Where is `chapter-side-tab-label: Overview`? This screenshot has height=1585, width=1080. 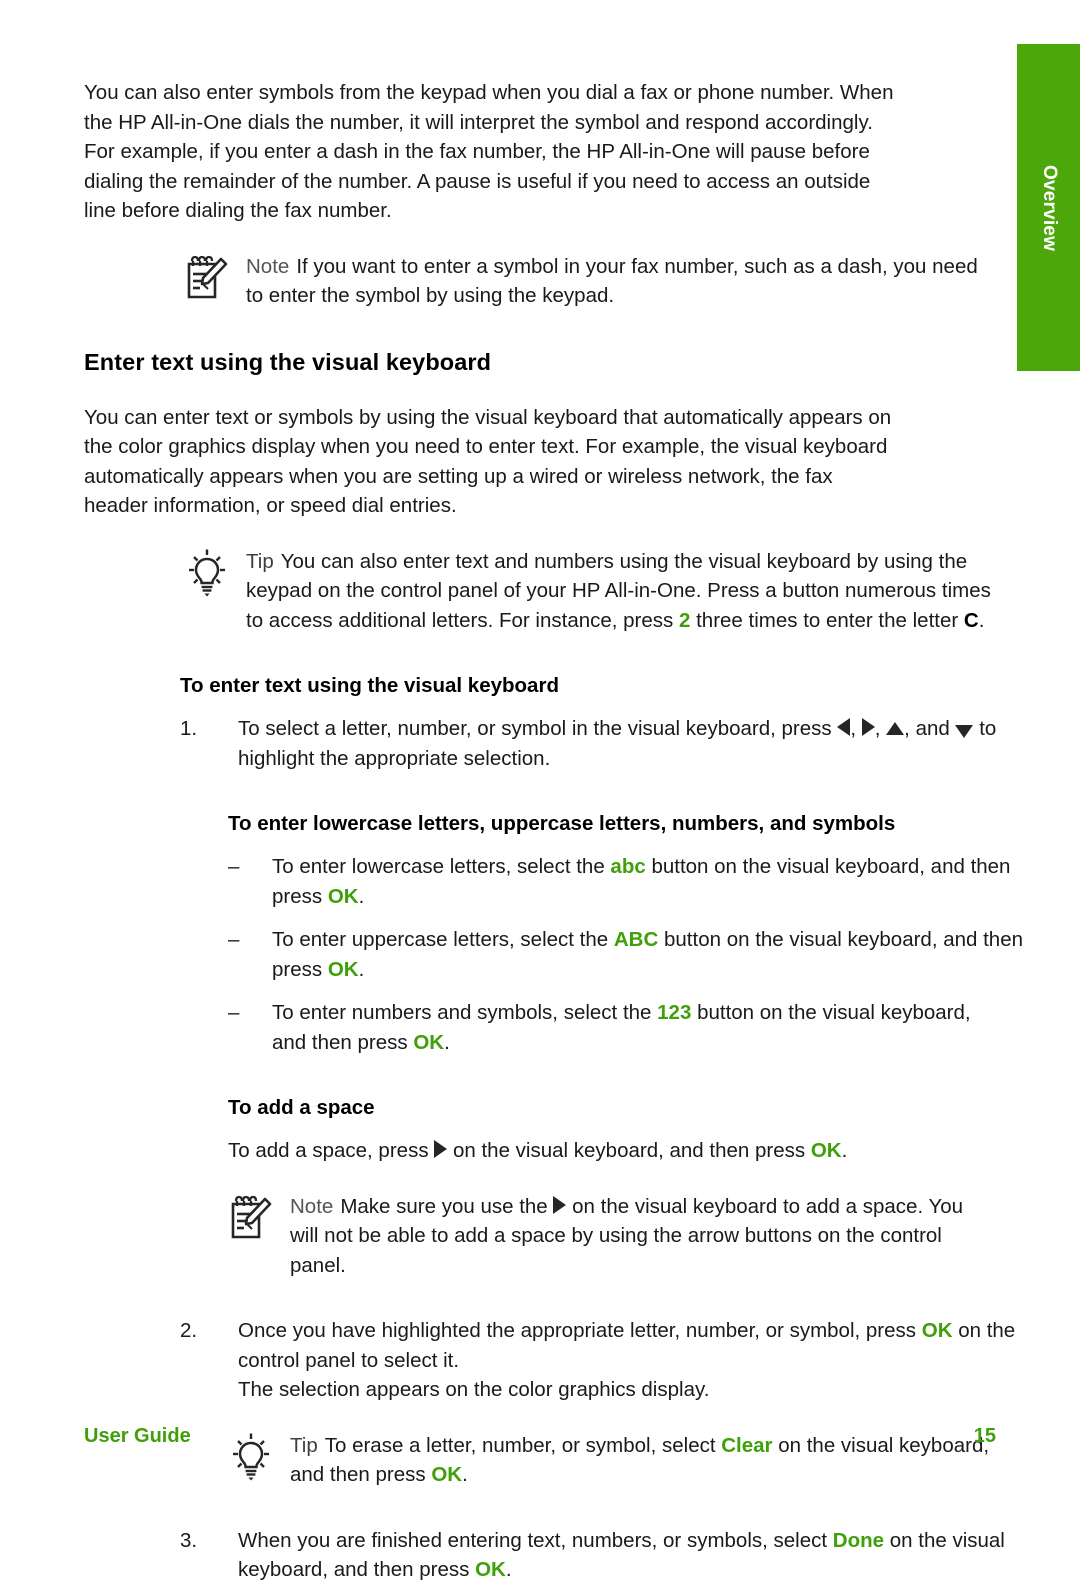 chapter-side-tab-label: Overview is located at coordinates (1049, 207).